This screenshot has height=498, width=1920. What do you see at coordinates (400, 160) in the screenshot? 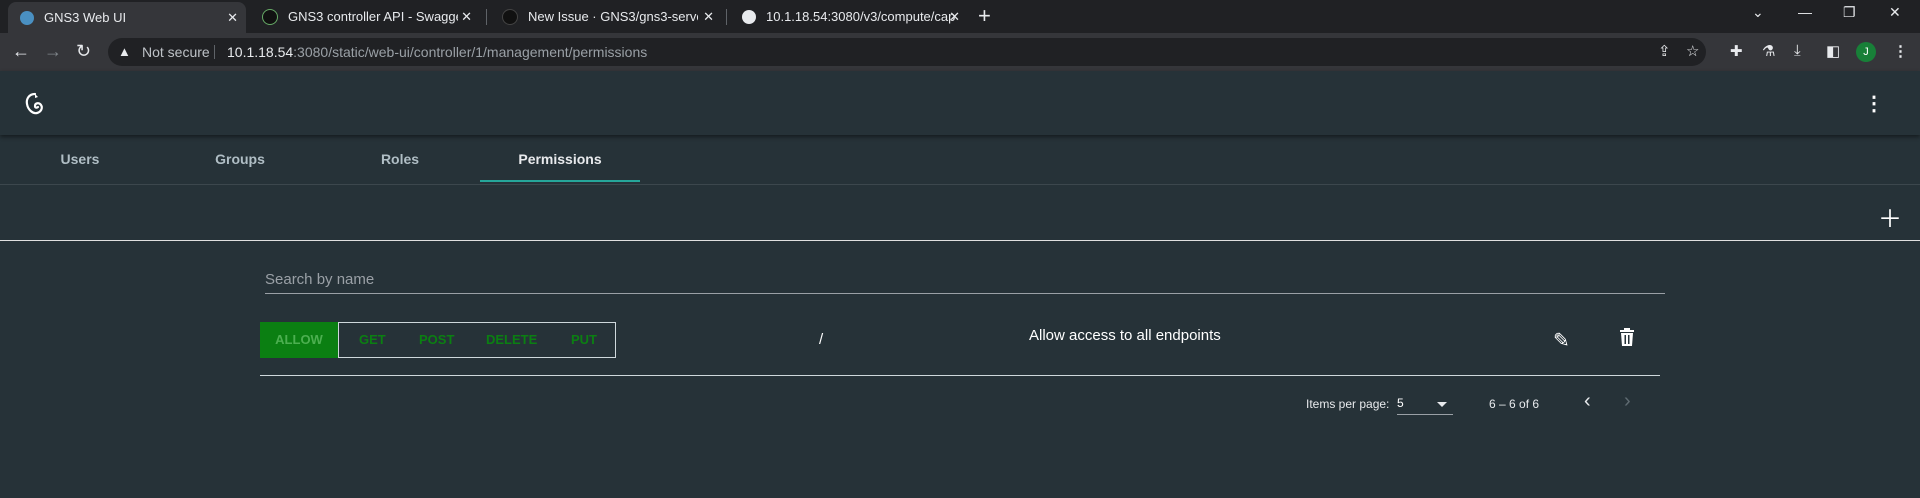
I see `tab-roles: Roles` at bounding box center [400, 160].